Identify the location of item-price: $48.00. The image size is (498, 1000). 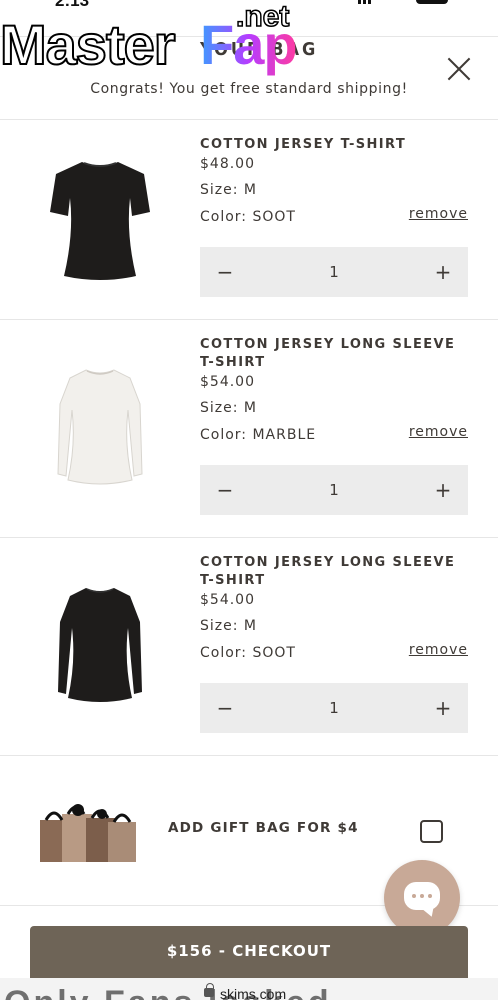
(227, 164).